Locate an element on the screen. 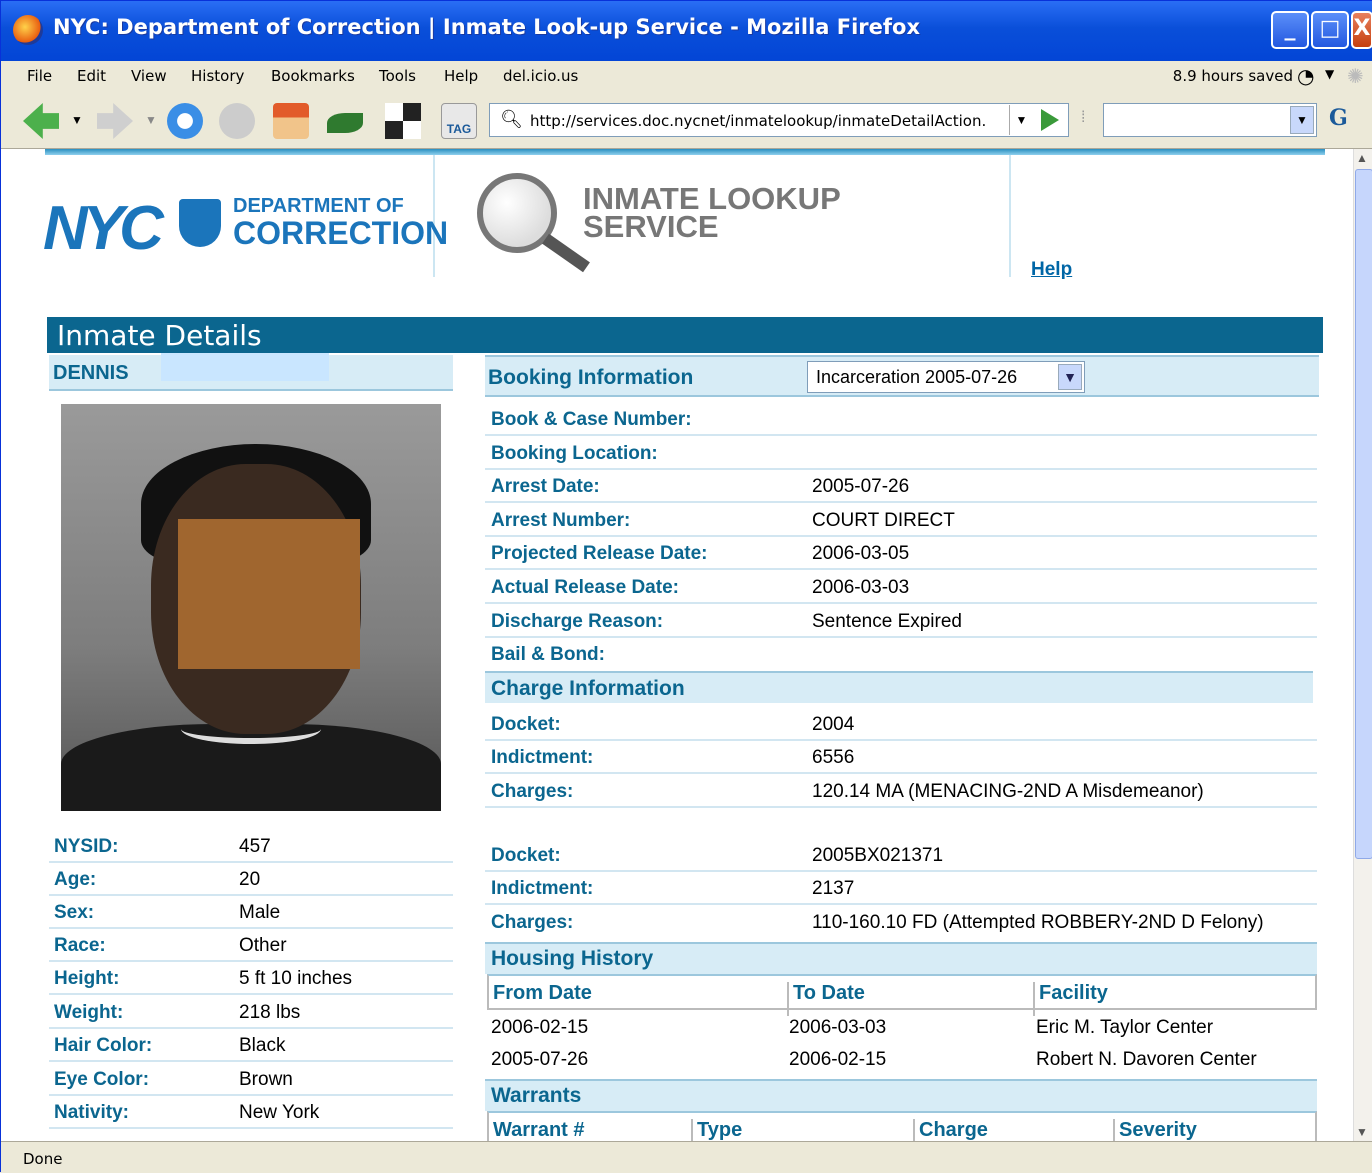  booking-row: Arrest Number: COURT DIRECT is located at coordinates (901, 520).